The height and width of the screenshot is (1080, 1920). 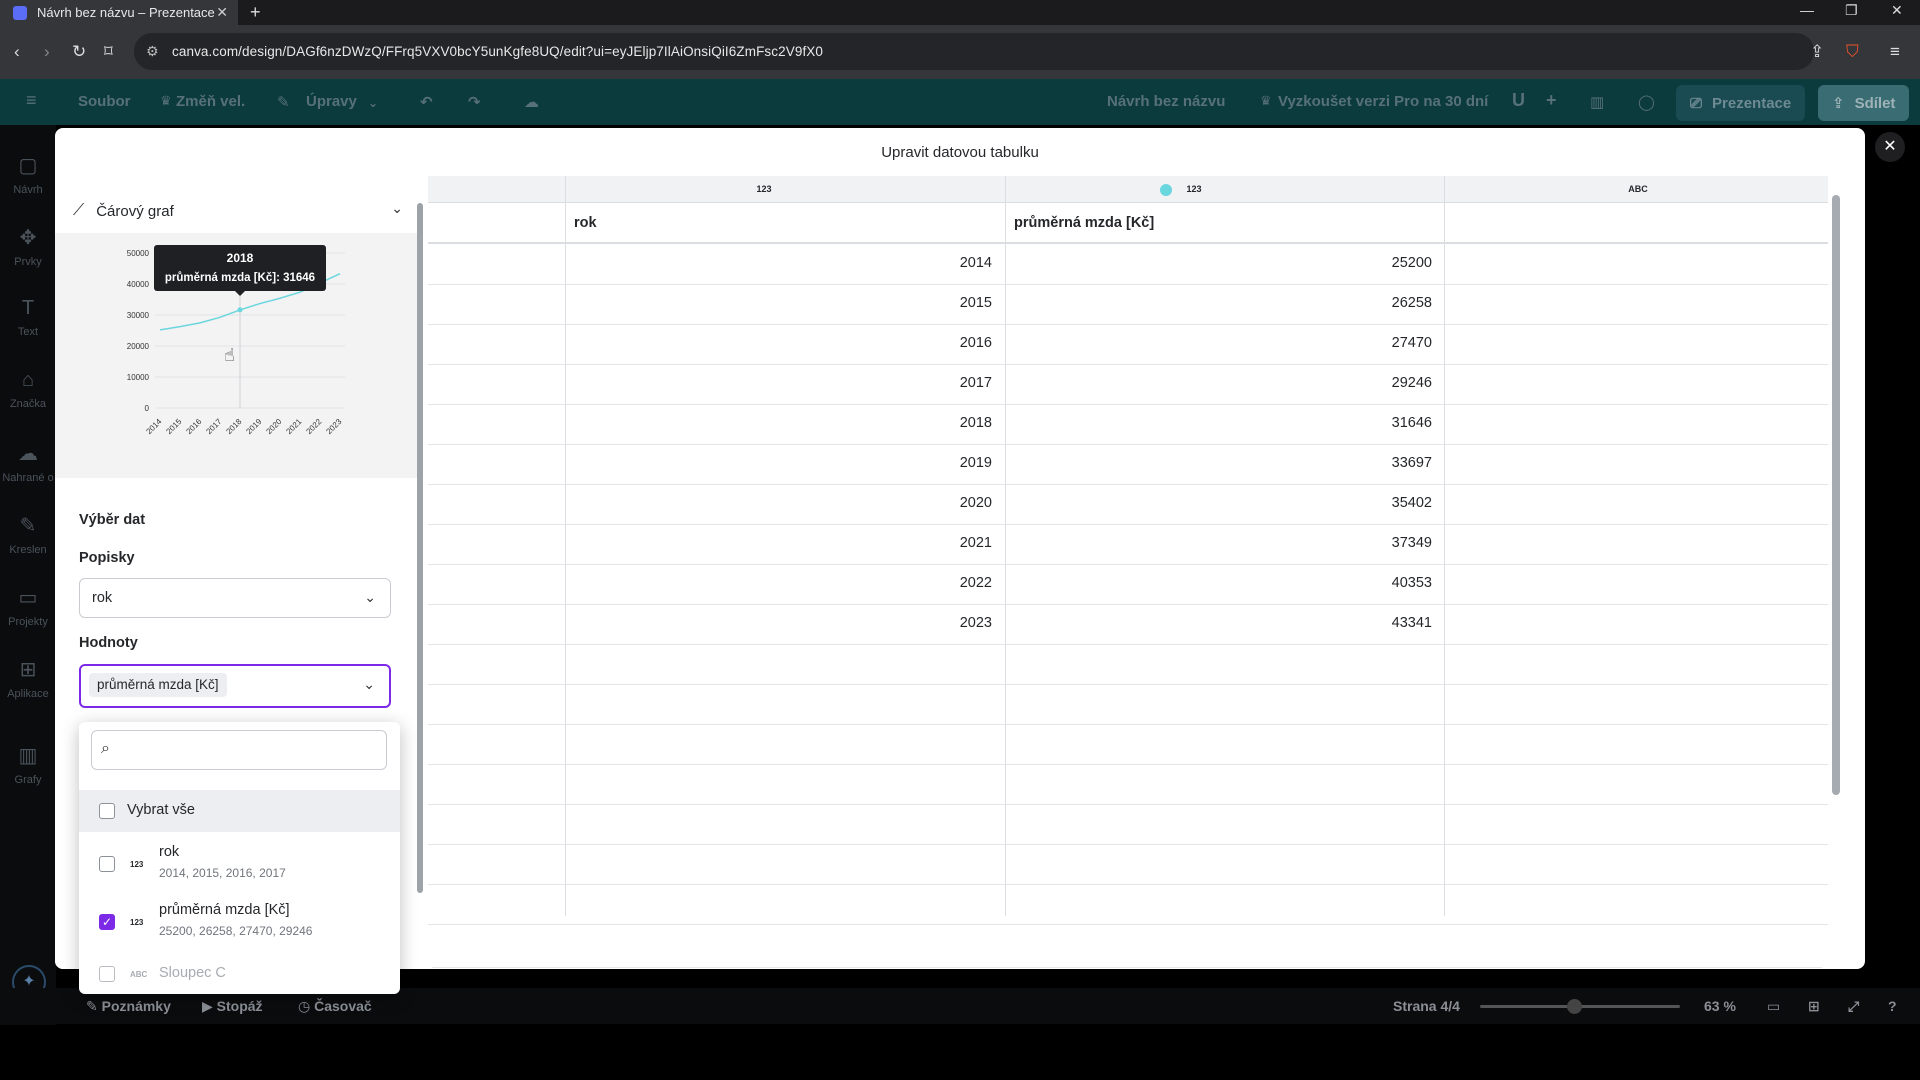 What do you see at coordinates (235, 598) in the screenshot?
I see `labels-select: rok ⌄` at bounding box center [235, 598].